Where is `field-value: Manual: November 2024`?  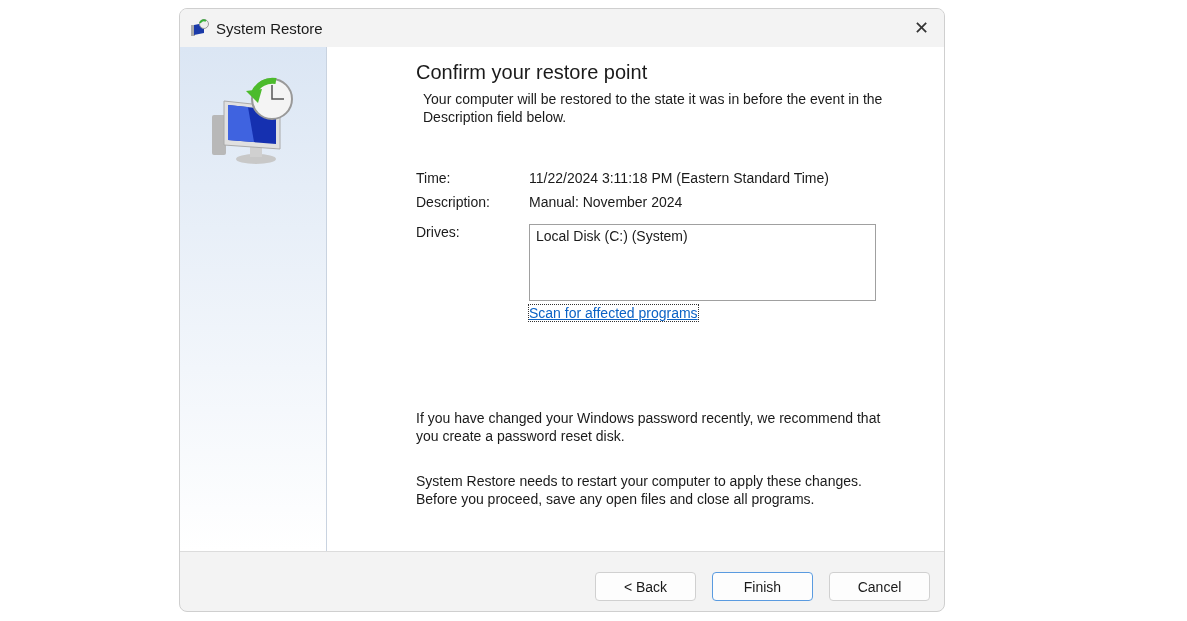
field-value: Manual: November 2024 is located at coordinates (606, 202).